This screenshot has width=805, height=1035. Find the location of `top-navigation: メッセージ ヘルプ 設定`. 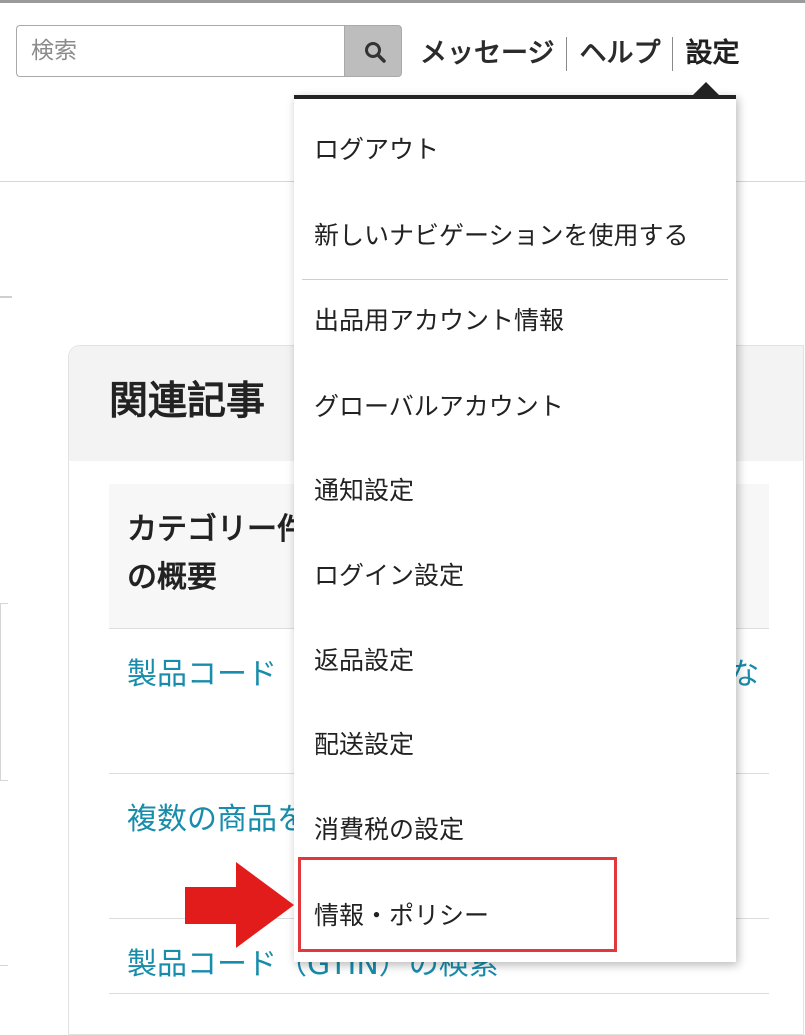

top-navigation: メッセージ ヘルプ 設定 is located at coordinates (579, 54).